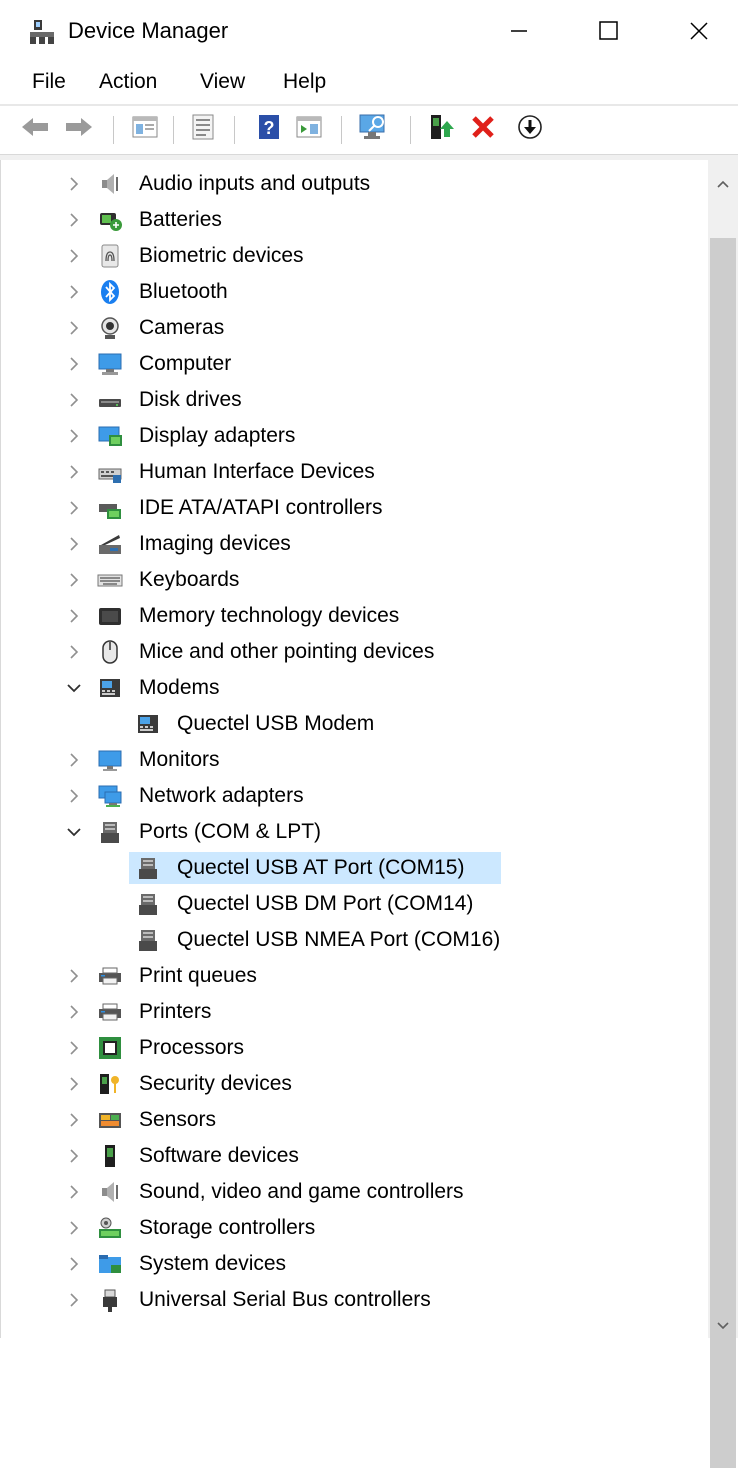 This screenshot has width=738, height=1468. What do you see at coordinates (189, 579) in the screenshot?
I see `tree-item-label: Keyboards` at bounding box center [189, 579].